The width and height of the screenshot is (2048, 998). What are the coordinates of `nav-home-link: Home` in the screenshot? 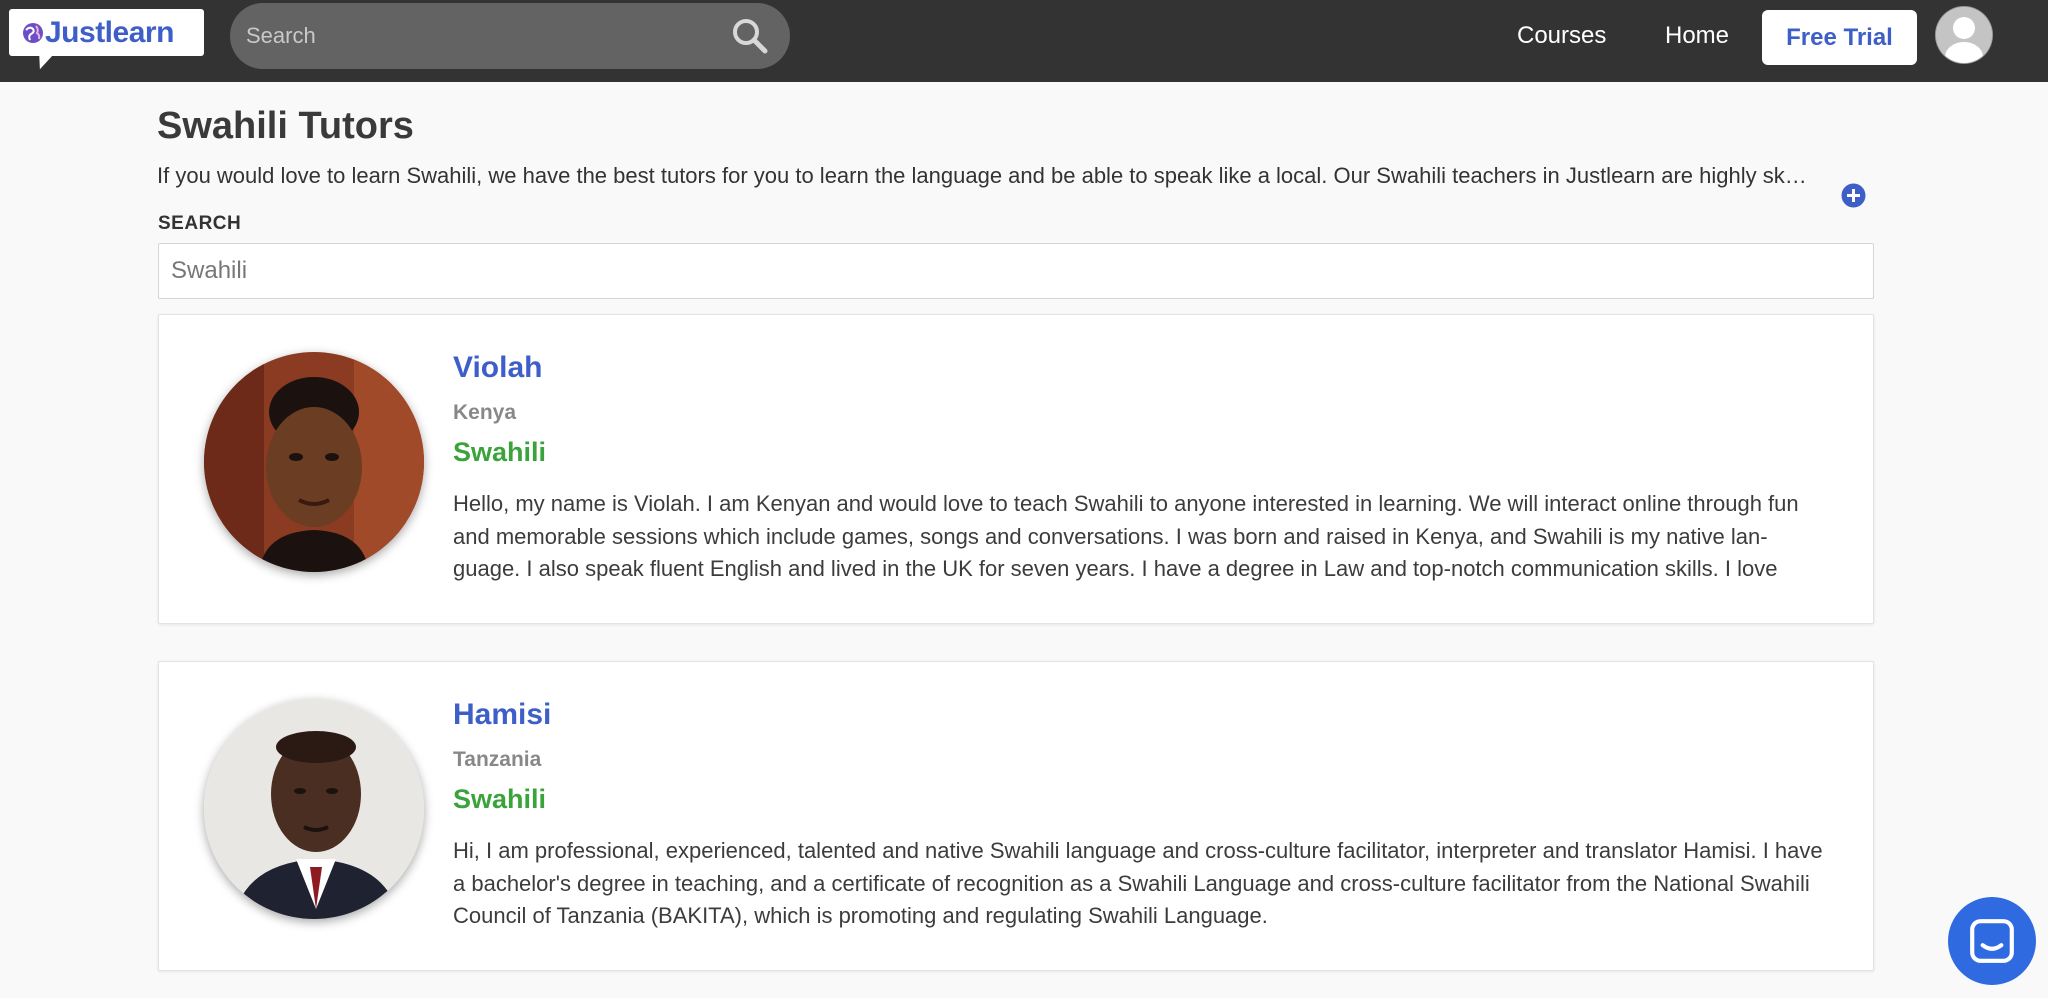 It's located at (1697, 36).